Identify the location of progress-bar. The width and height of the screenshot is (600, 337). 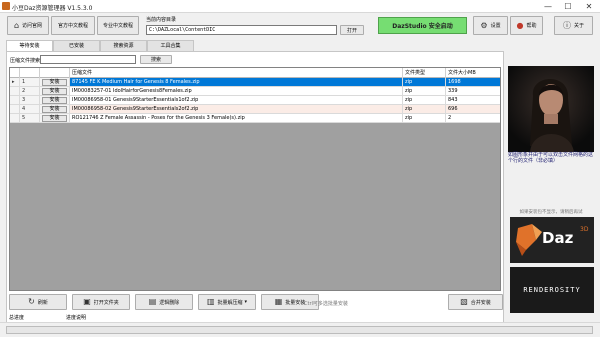
(299, 330).